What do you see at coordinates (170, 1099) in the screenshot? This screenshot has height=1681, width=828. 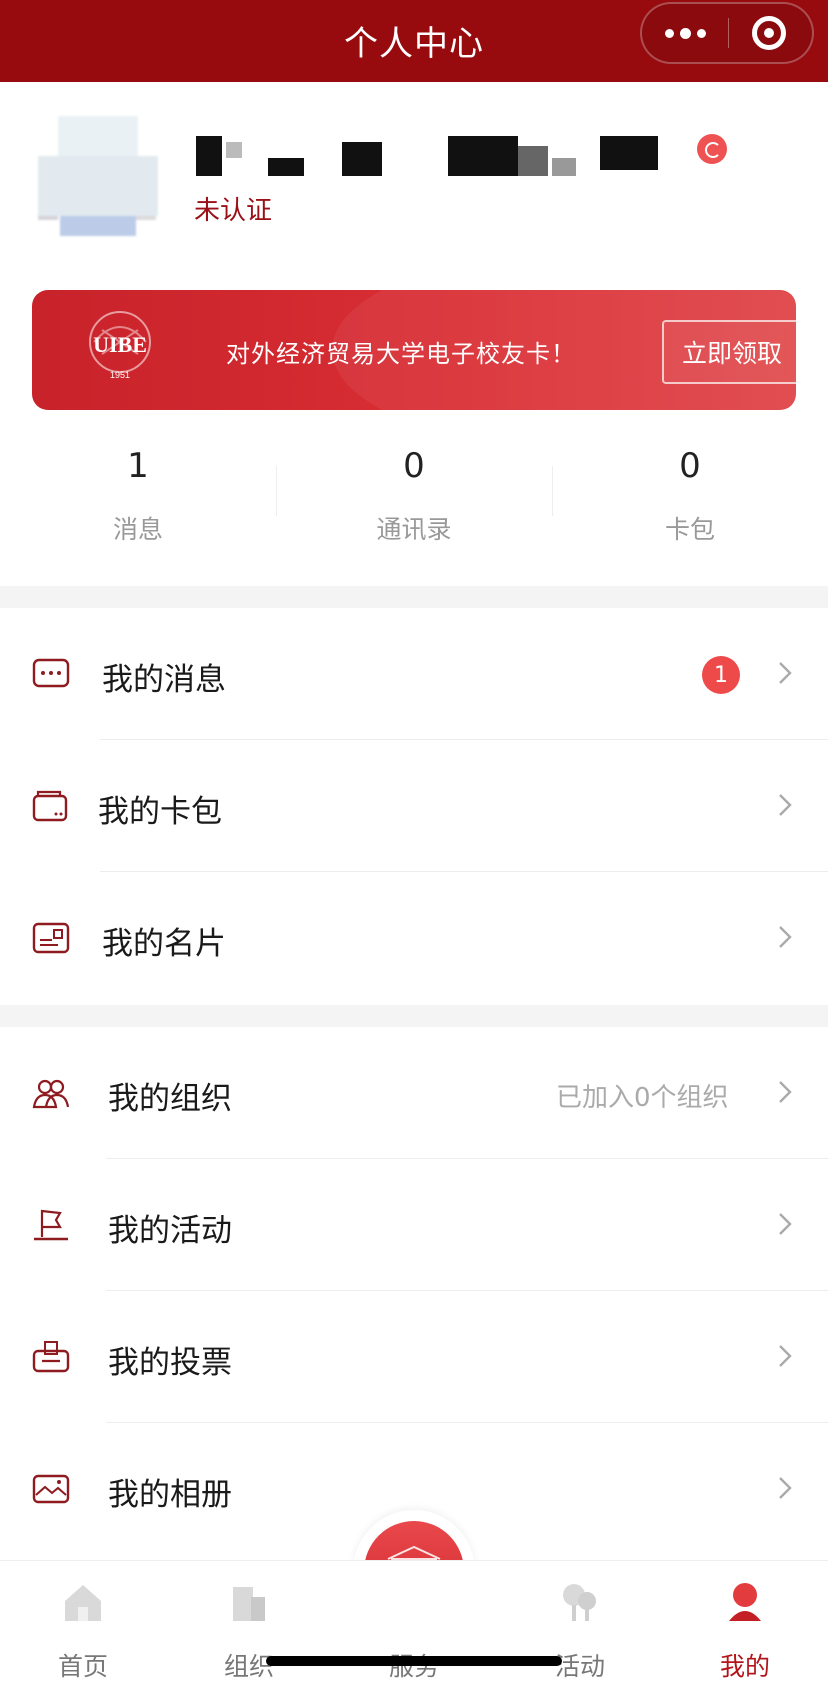 I see `menu-label: 我的组织` at bounding box center [170, 1099].